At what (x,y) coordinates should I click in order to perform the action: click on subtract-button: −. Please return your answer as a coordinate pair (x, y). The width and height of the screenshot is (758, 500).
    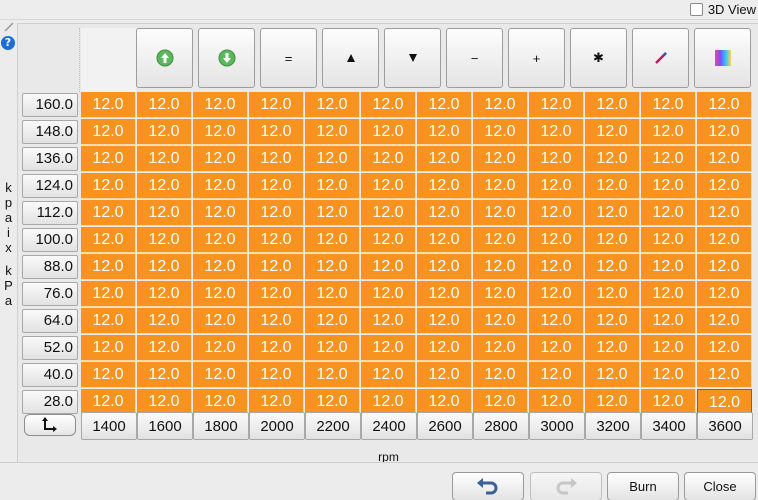
    Looking at the image, I should click on (474, 58).